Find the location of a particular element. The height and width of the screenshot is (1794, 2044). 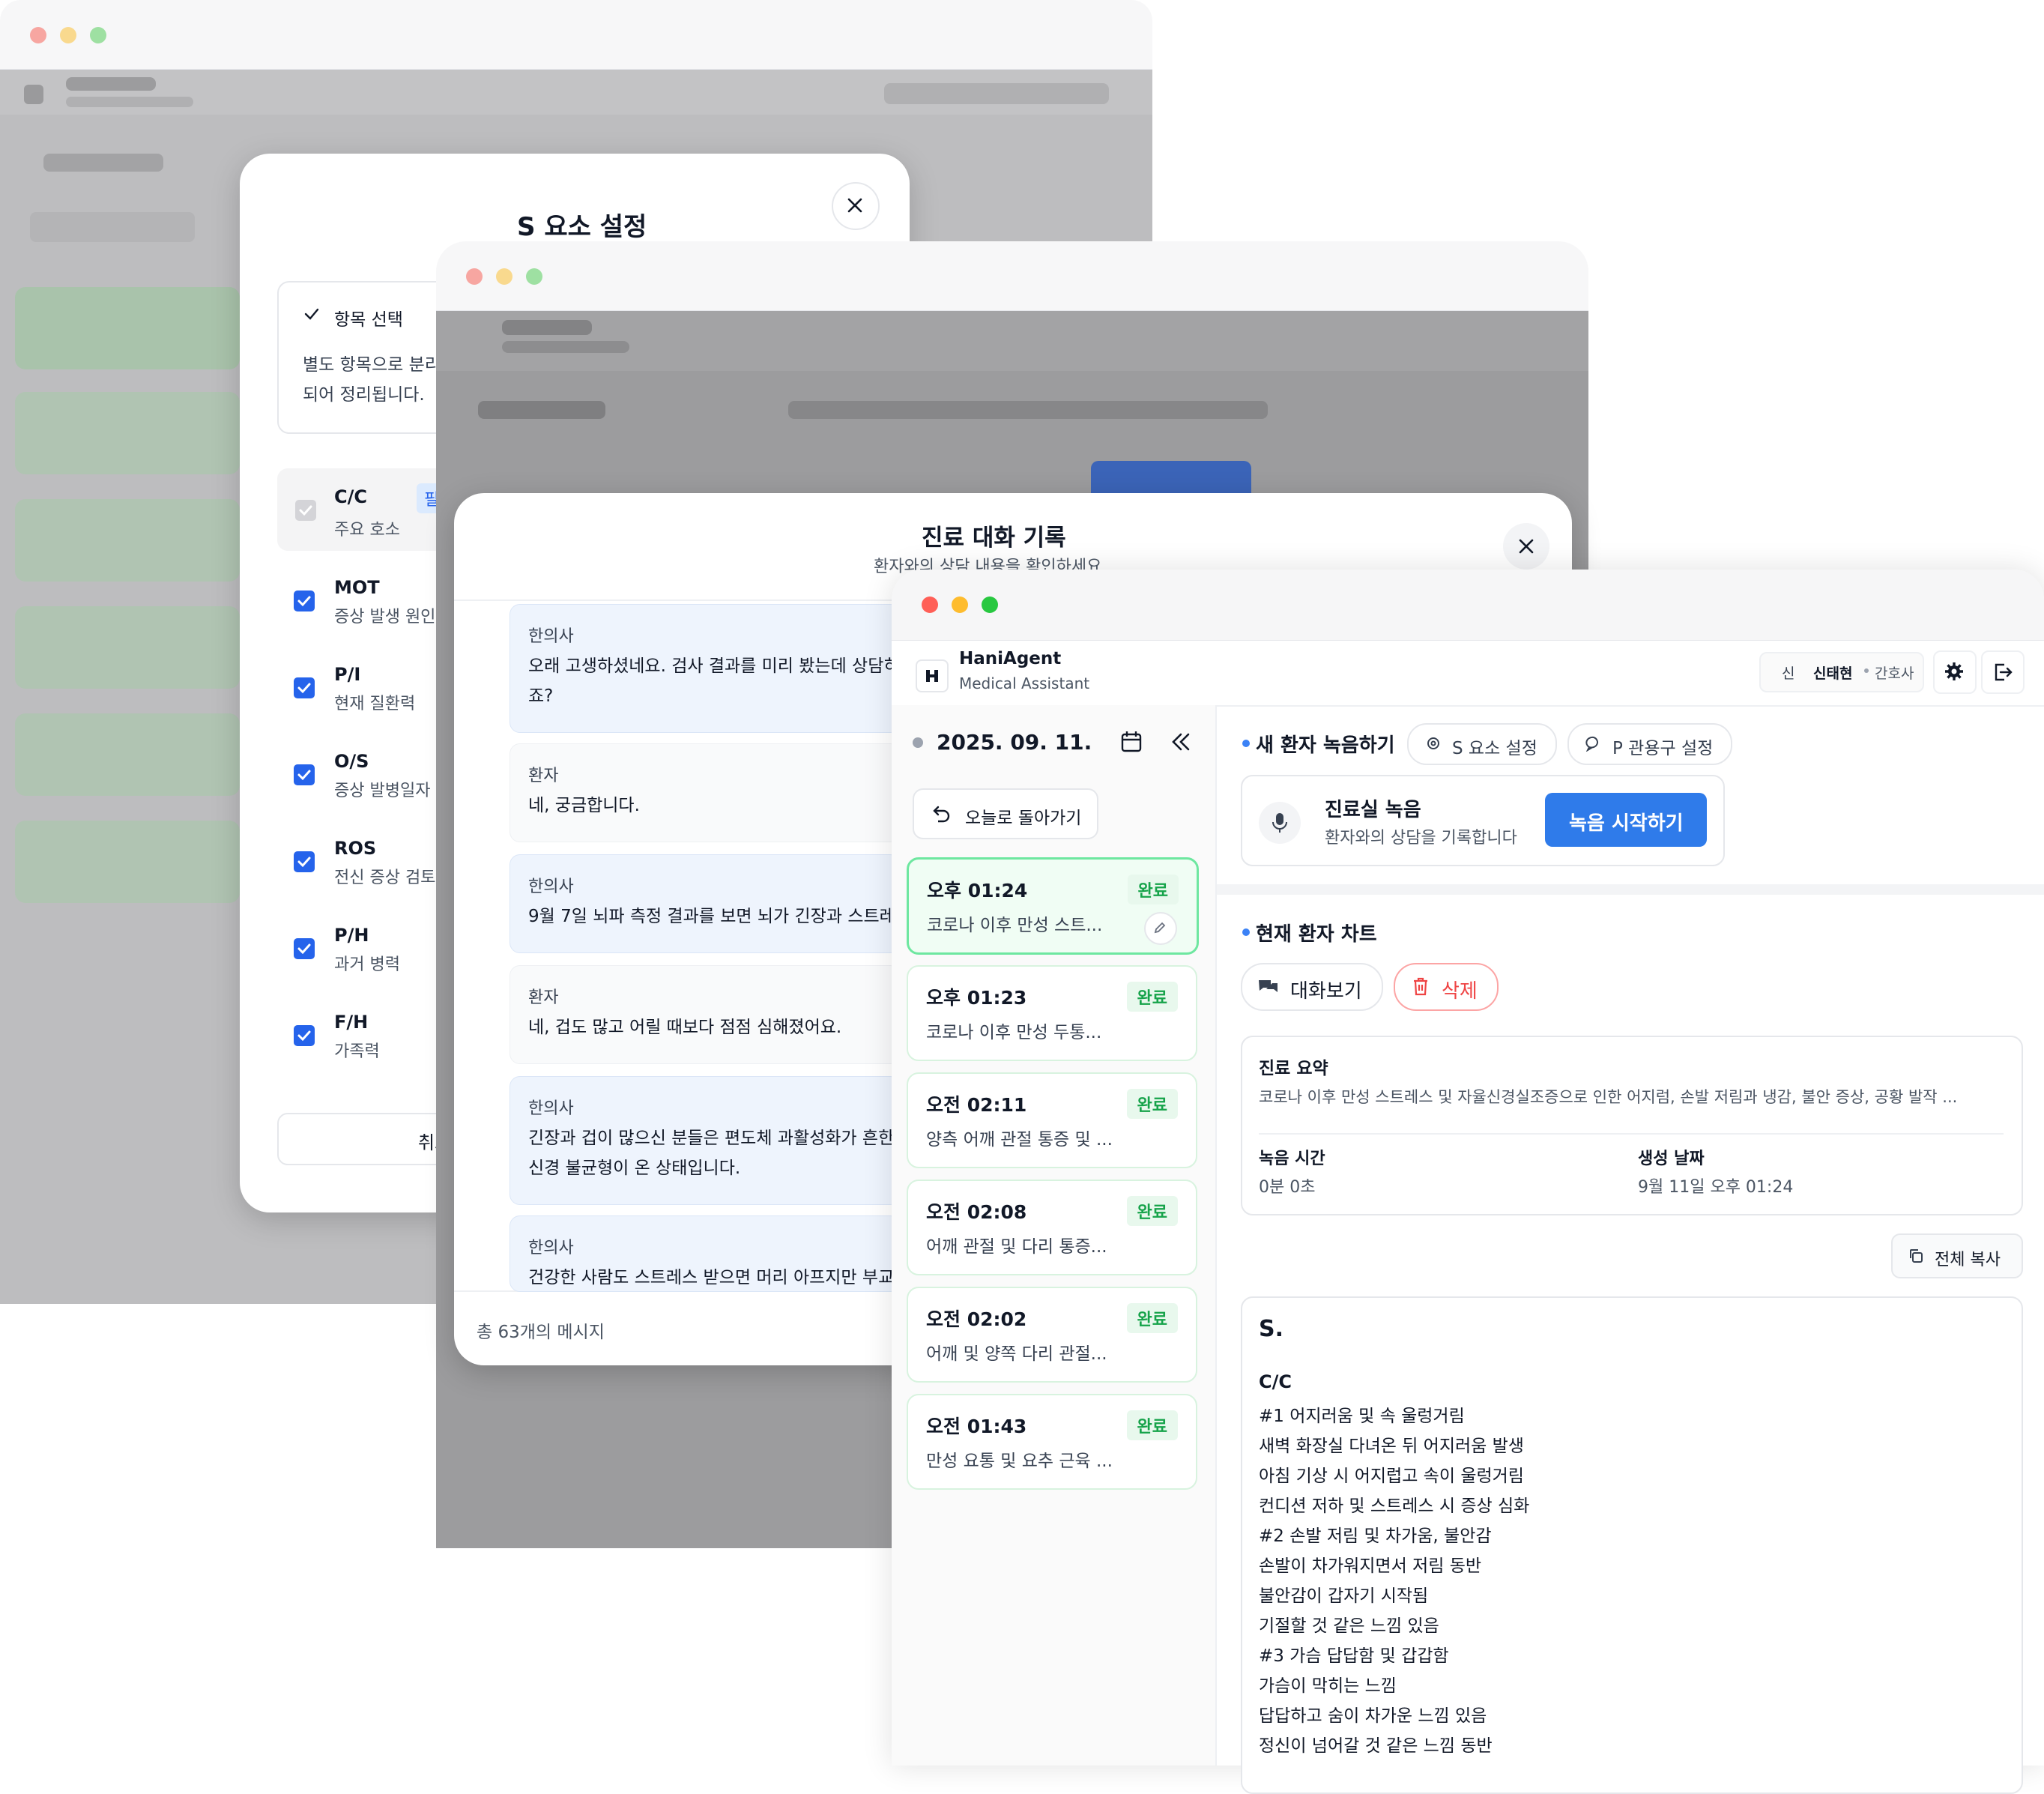

user-role: 간호사 is located at coordinates (1894, 673).